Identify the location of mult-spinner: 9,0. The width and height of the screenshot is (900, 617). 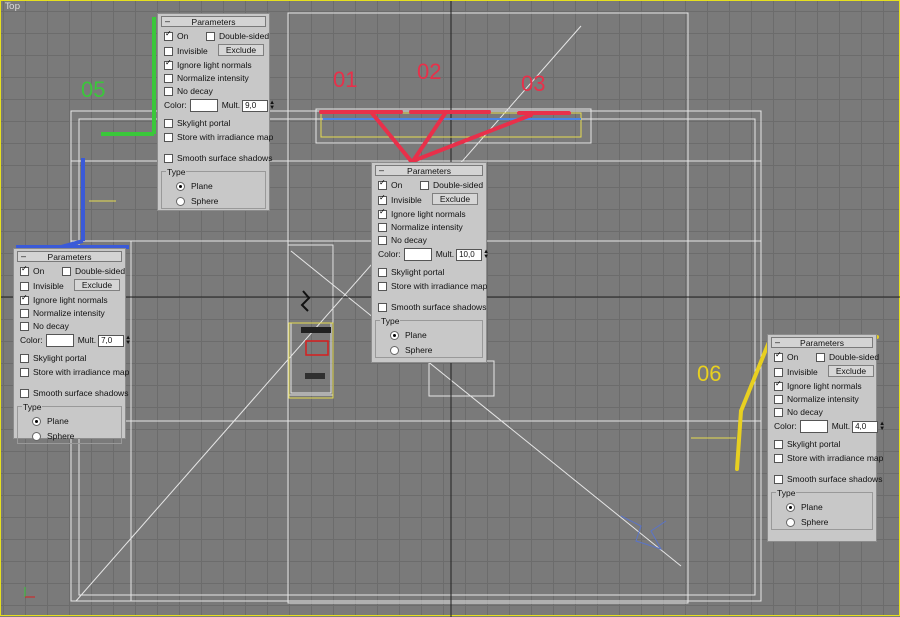
(255, 105).